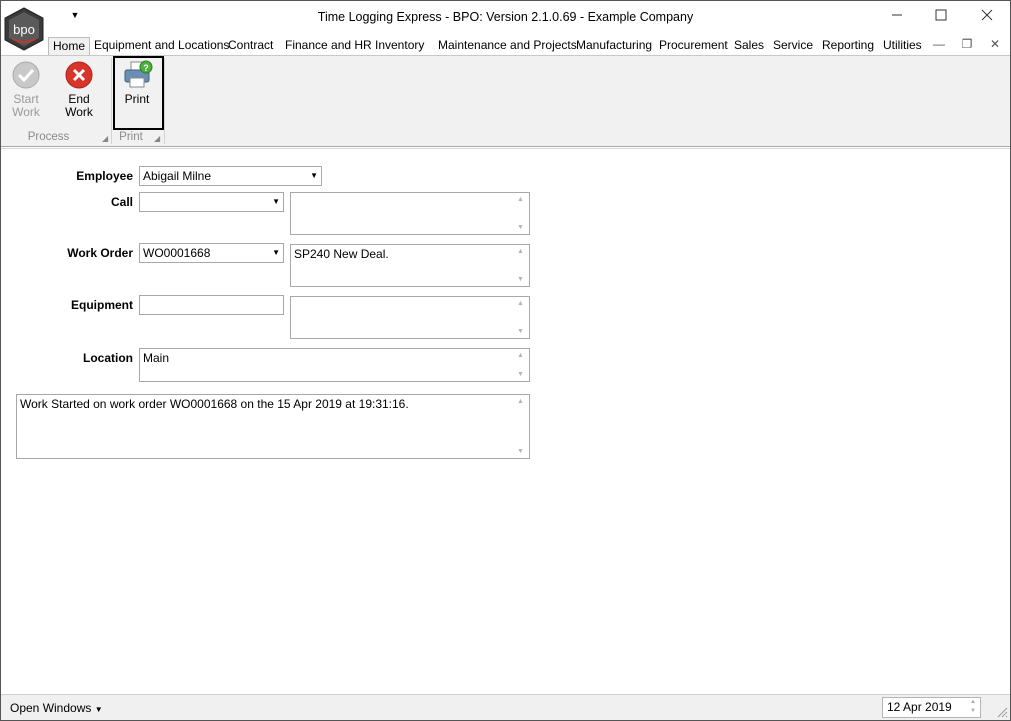  I want to click on employee-label: Employee, so click(104, 176).